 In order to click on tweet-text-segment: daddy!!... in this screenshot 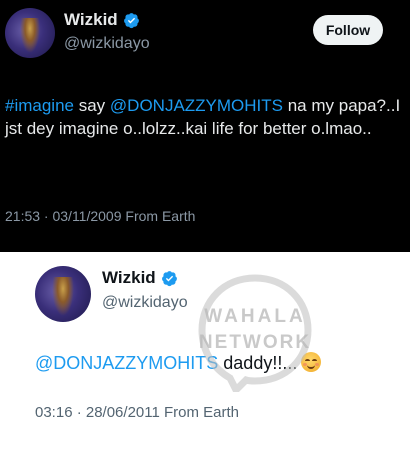, I will do `click(258, 363)`.